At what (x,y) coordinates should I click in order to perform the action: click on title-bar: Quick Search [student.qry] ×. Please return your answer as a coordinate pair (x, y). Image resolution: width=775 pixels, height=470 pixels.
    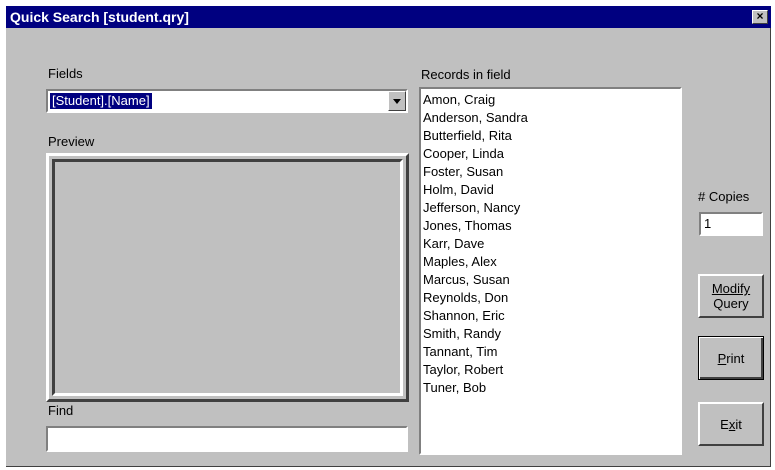
    Looking at the image, I should click on (388, 17).